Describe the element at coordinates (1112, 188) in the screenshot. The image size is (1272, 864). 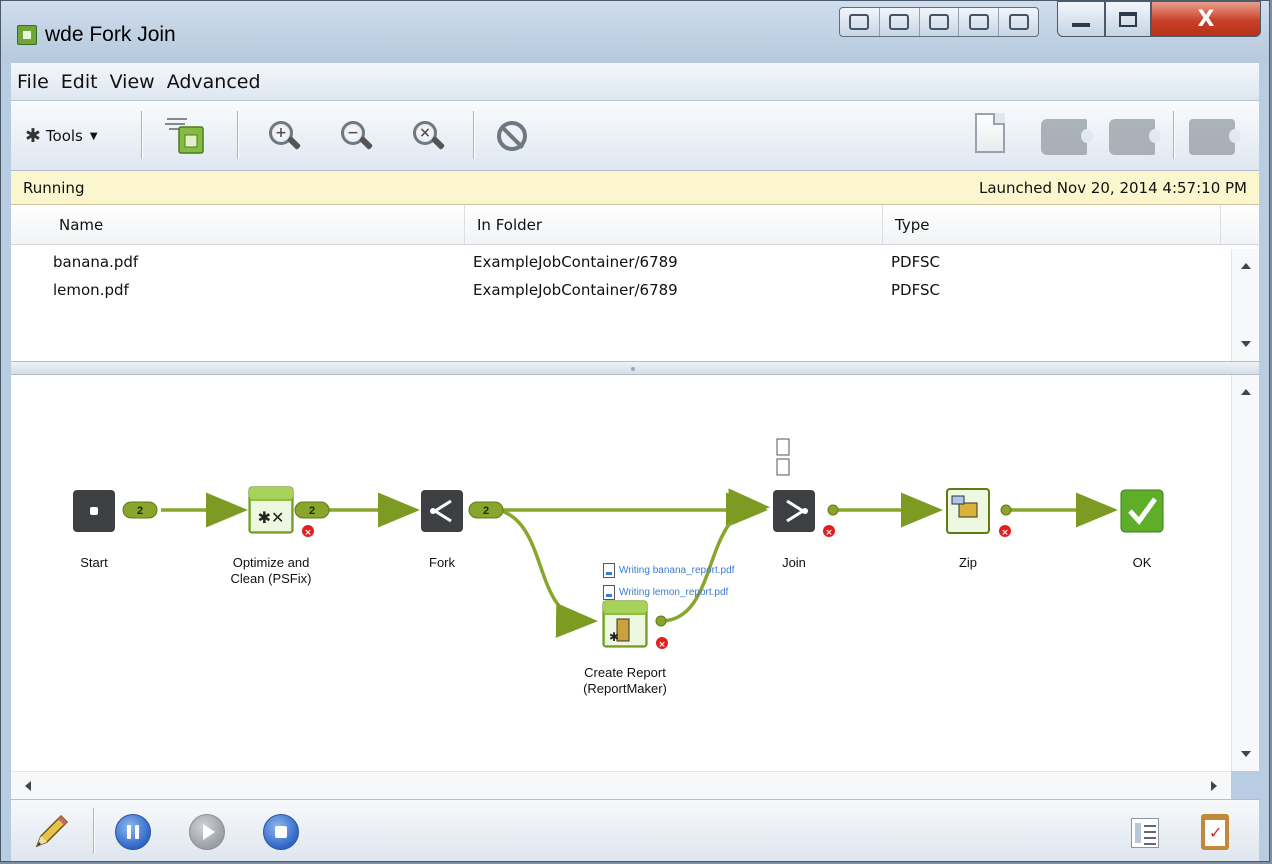
I see `status-launched: Launched Nov 20, 2014 4:57:10 PM` at that location.